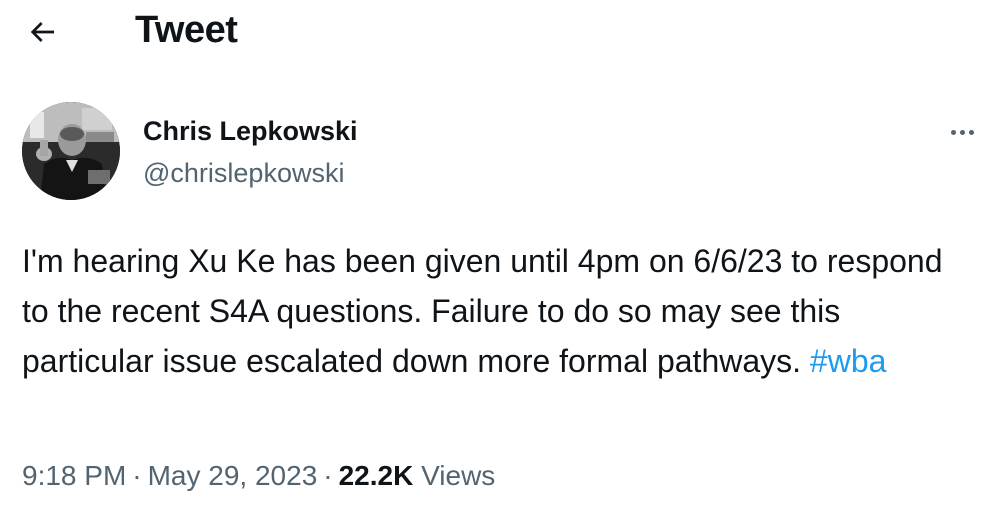 The height and width of the screenshot is (528, 992). Describe the element at coordinates (848, 361) in the screenshot. I see `hashtag-link: #wba` at that location.